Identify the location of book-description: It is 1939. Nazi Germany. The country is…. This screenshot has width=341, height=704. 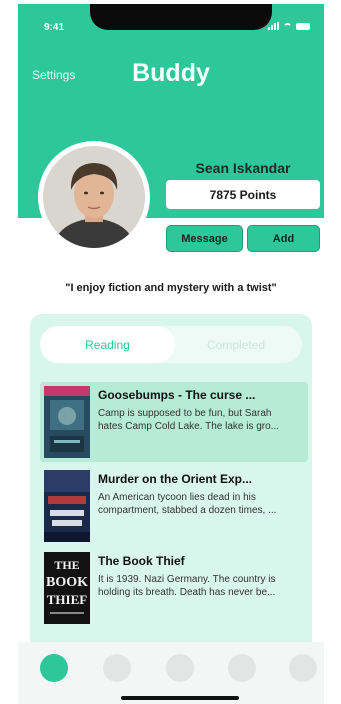
(187, 586).